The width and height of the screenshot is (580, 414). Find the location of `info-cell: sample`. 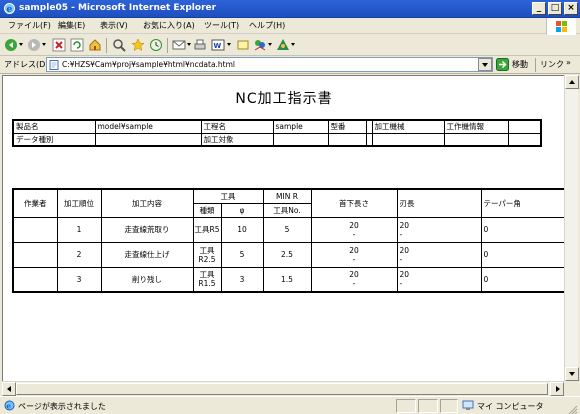

info-cell: sample is located at coordinates (300, 126).